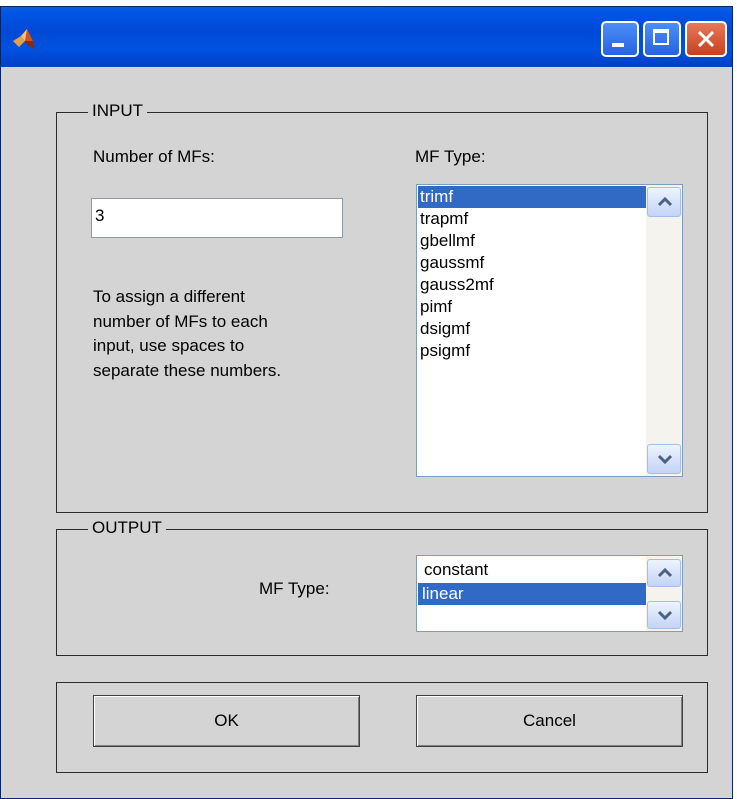 This screenshot has width=737, height=799. Describe the element at coordinates (366, 37) in the screenshot. I see `title-bar` at that location.